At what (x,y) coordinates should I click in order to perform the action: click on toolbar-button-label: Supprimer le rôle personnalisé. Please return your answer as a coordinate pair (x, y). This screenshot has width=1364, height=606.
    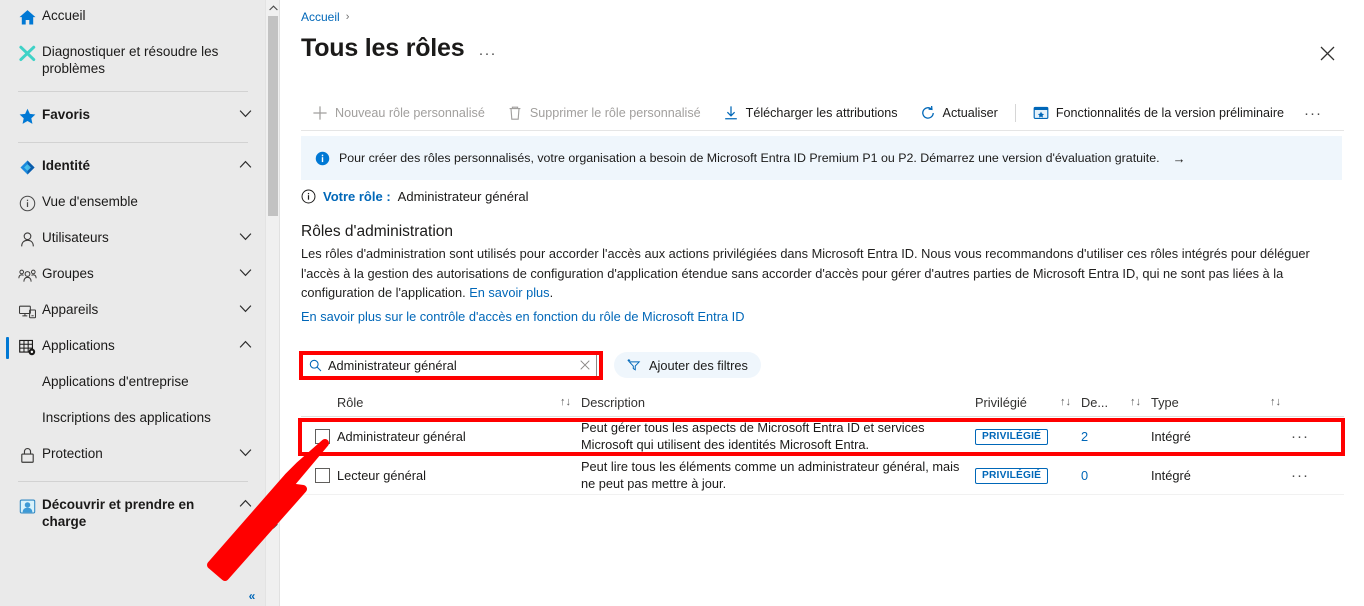
    Looking at the image, I should click on (615, 113).